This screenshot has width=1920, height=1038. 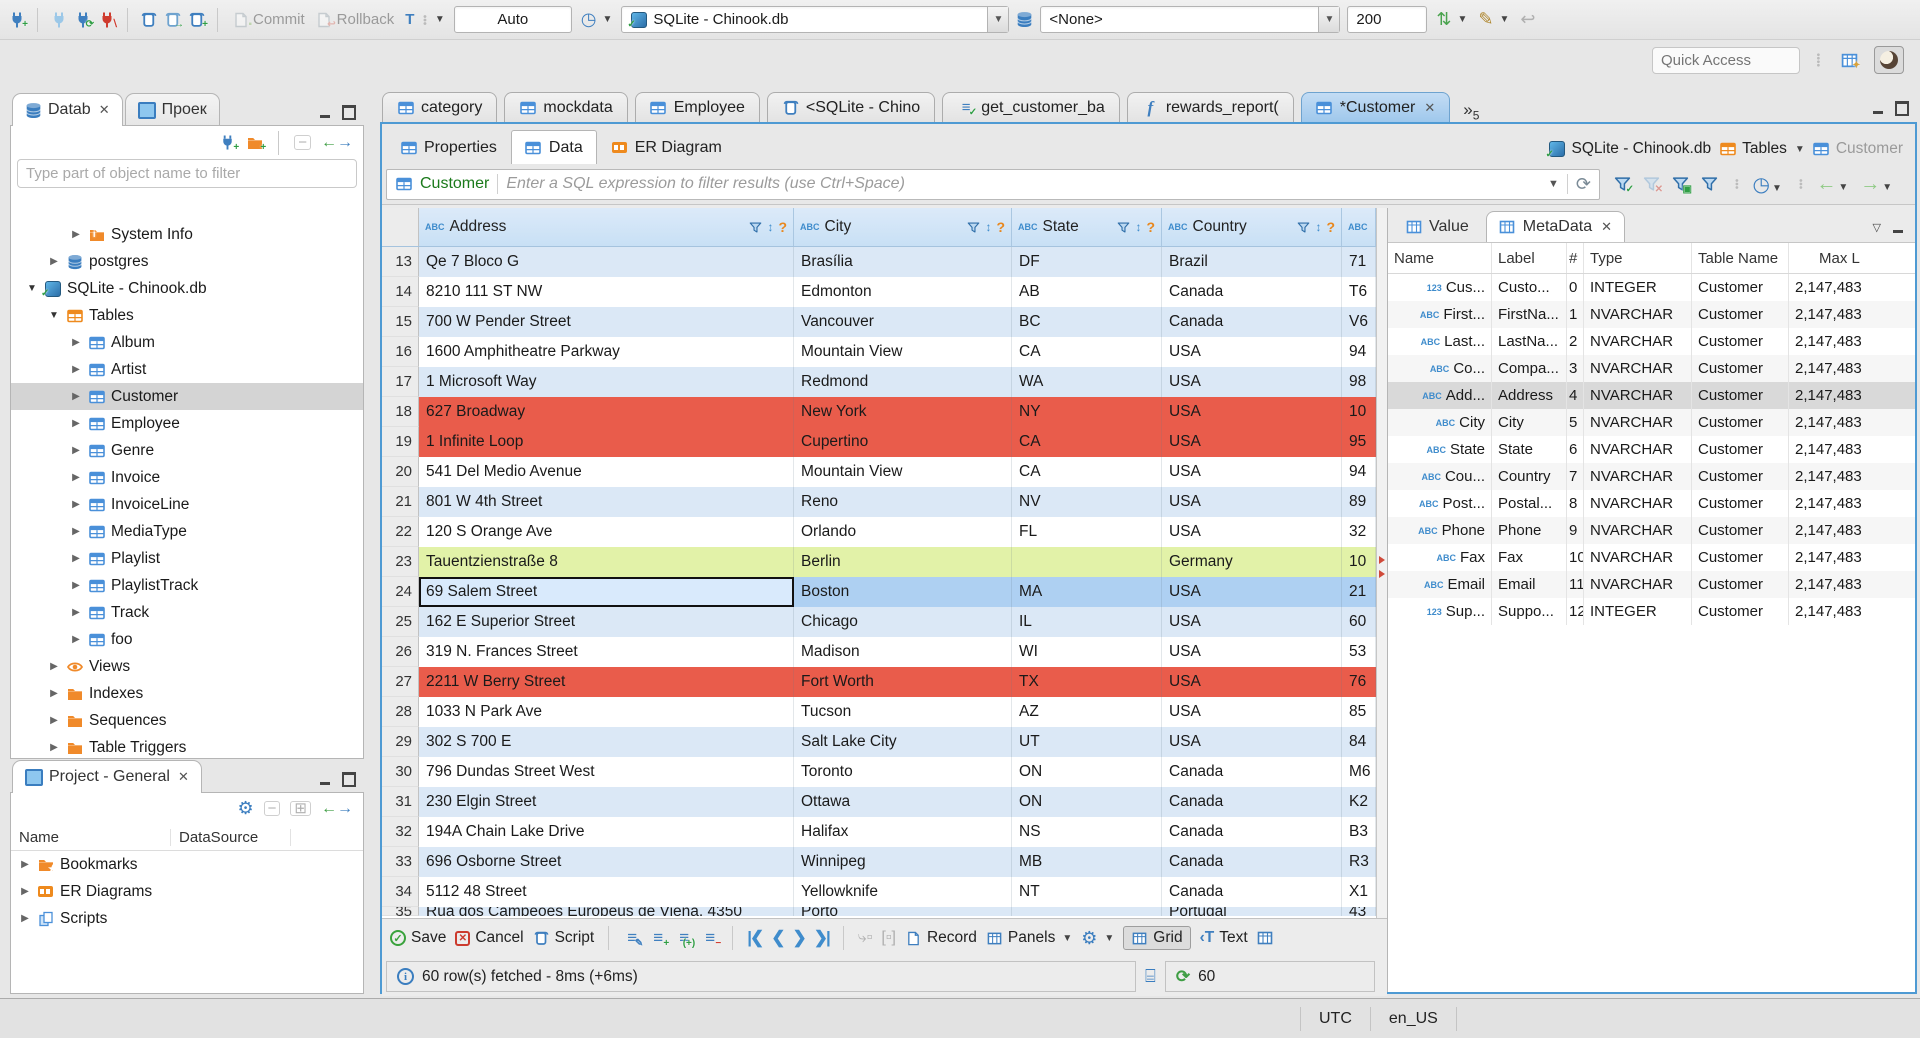 I want to click on connection-select: ✓ SQLite - Chinook.db ▼, so click(x=815, y=19).